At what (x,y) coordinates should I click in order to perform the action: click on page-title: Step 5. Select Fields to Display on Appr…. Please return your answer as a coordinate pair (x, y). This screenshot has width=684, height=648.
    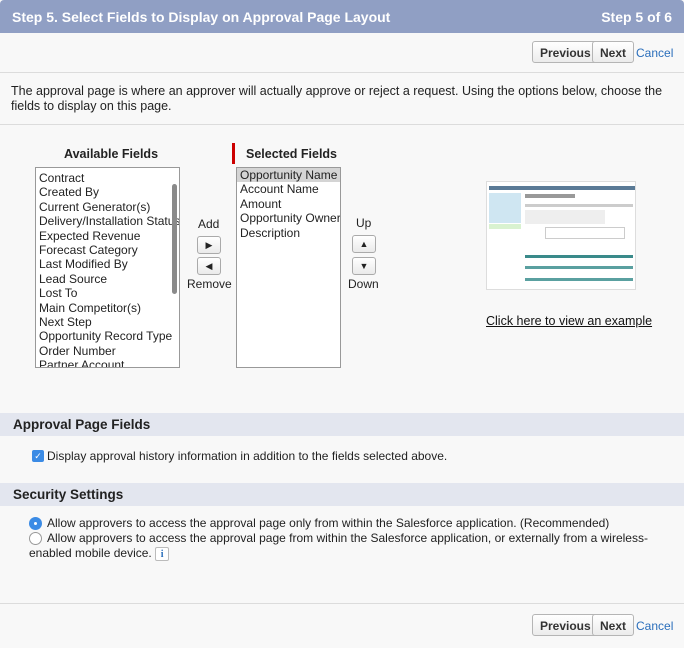
    Looking at the image, I should click on (201, 17).